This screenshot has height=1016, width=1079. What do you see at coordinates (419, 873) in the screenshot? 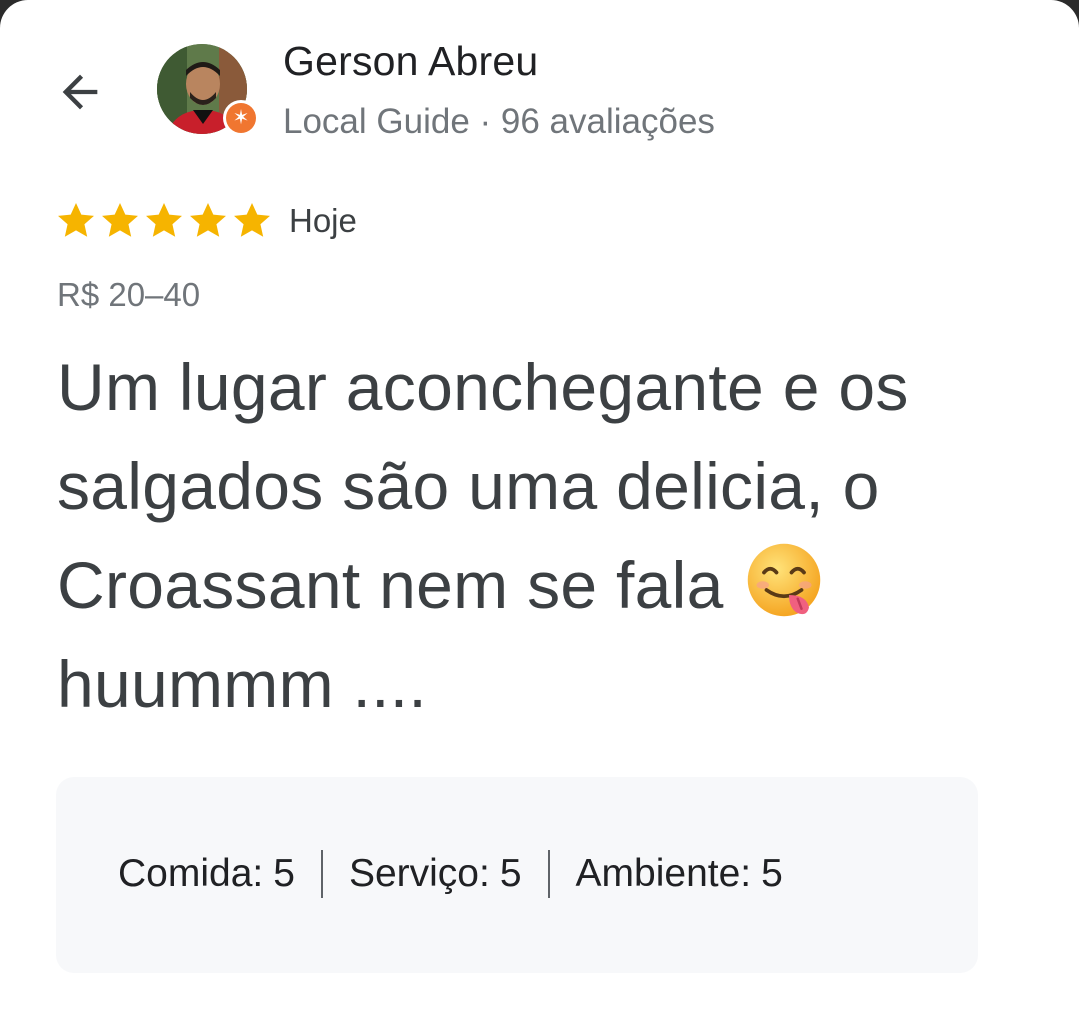
I see `rating-label-service: Serviço:` at bounding box center [419, 873].